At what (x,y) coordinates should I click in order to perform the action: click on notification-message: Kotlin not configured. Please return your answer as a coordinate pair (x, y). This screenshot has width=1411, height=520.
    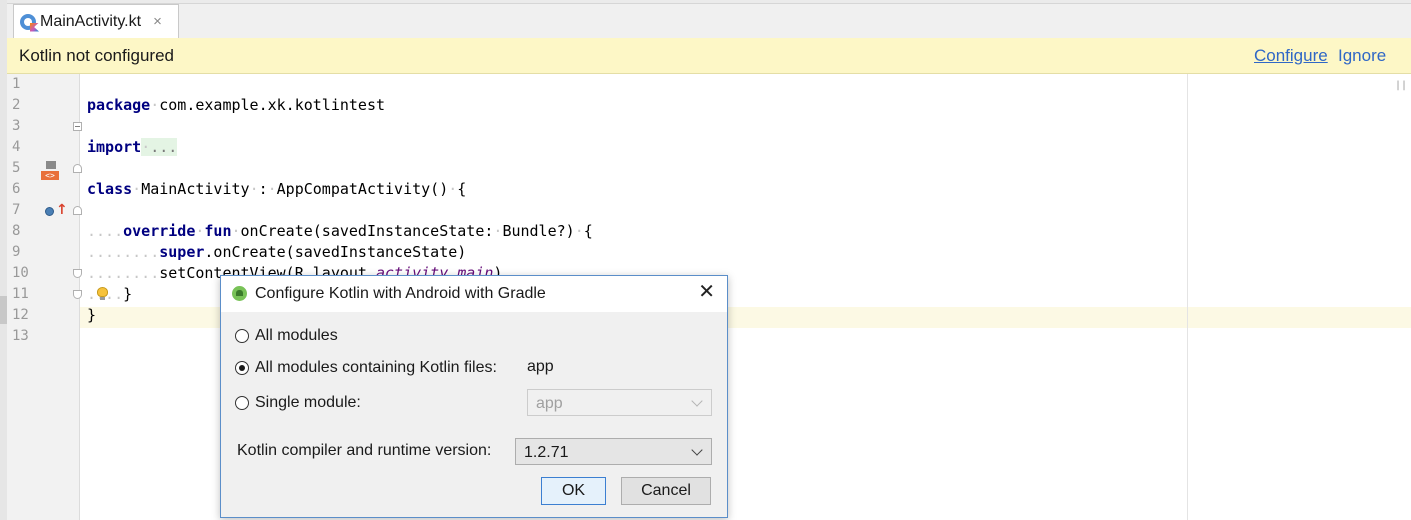
    Looking at the image, I should click on (96, 55).